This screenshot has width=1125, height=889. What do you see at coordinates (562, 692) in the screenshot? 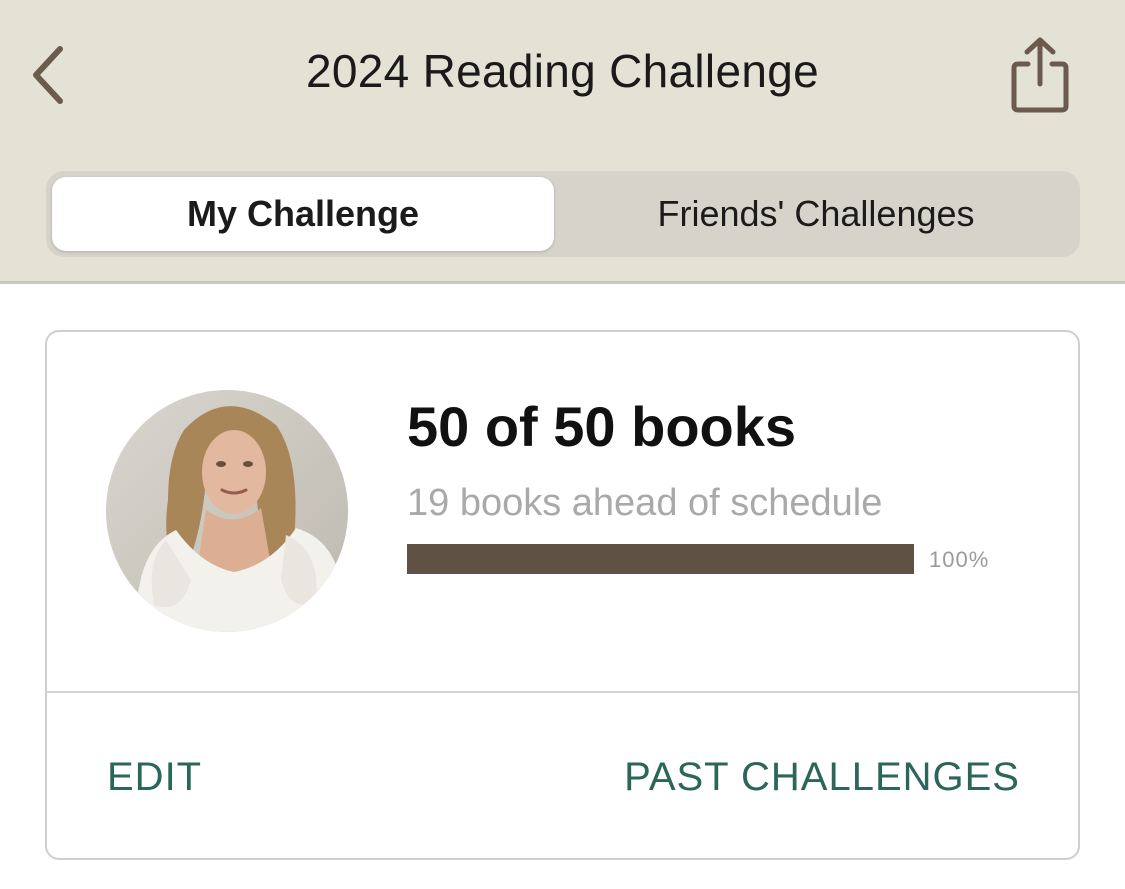
I see `card-divider` at bounding box center [562, 692].